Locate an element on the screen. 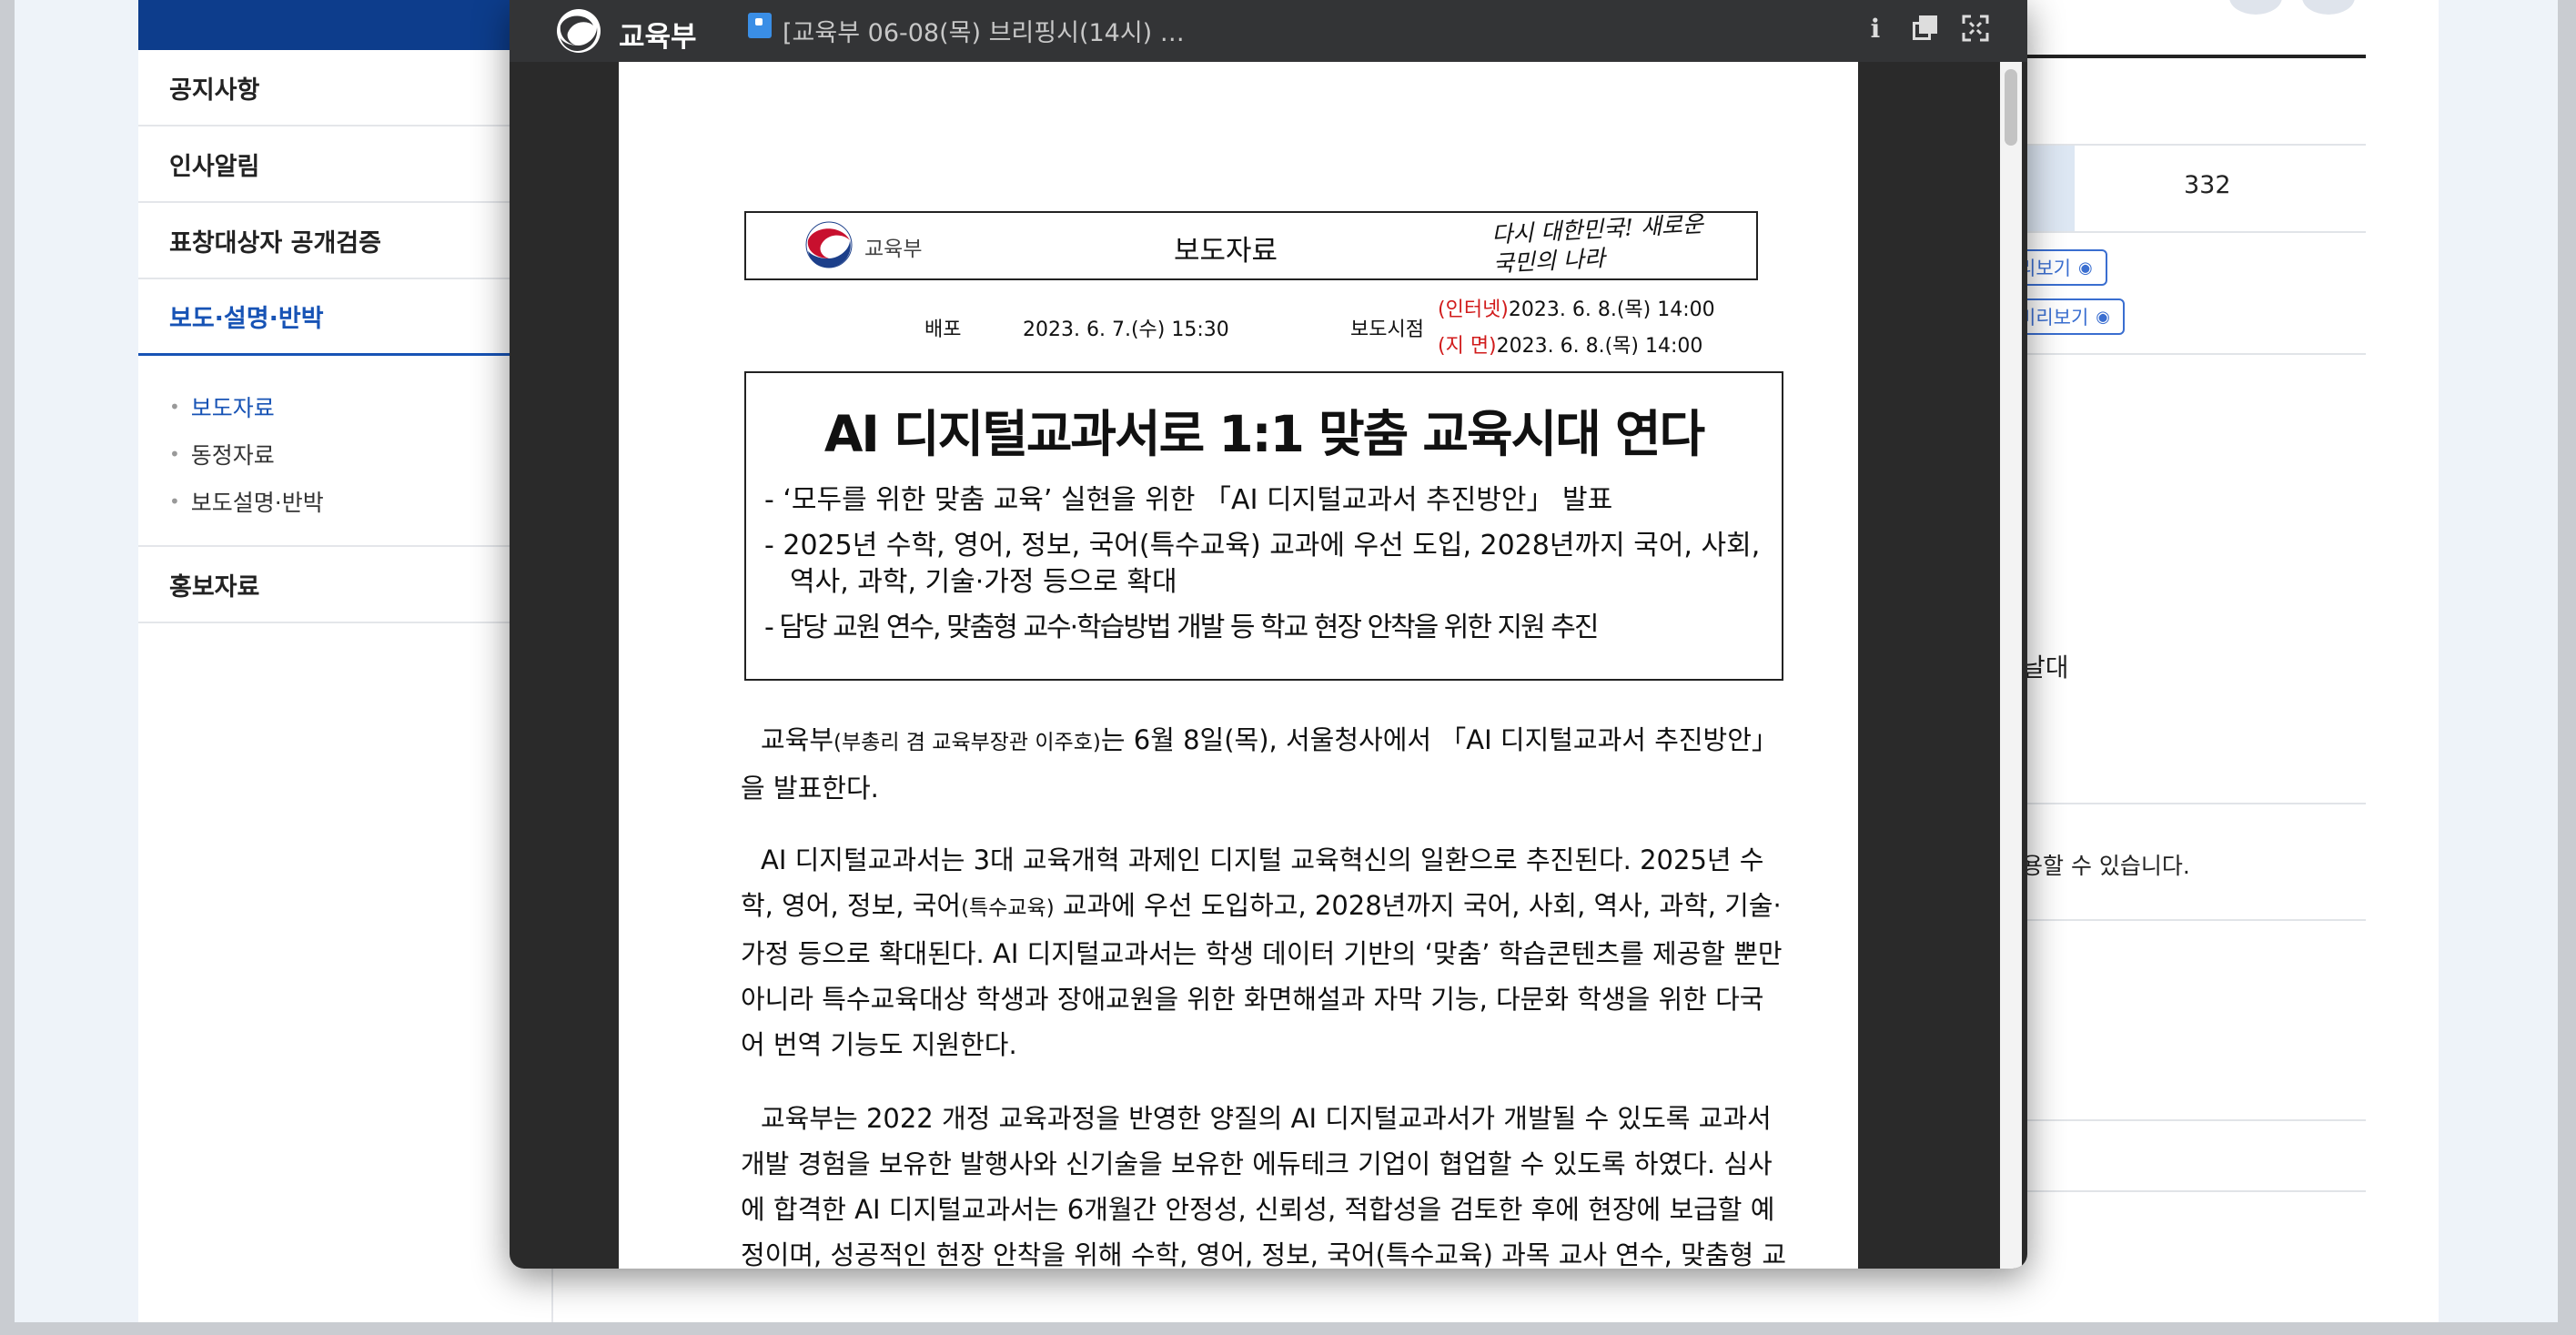  sidebar-item-label: 공지사항 is located at coordinates (214, 90).